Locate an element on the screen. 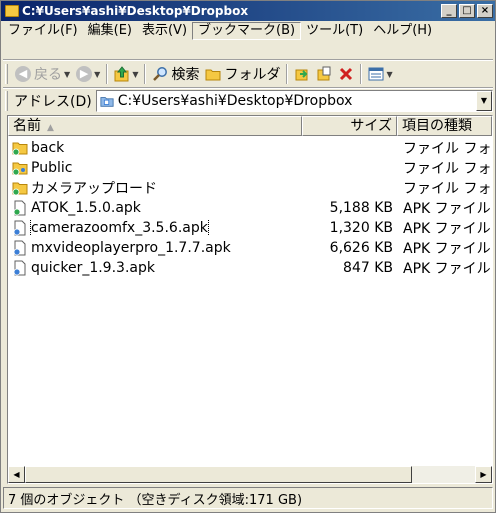 This screenshot has width=496, height=513. menu-tools: ツール(T) is located at coordinates (334, 31).